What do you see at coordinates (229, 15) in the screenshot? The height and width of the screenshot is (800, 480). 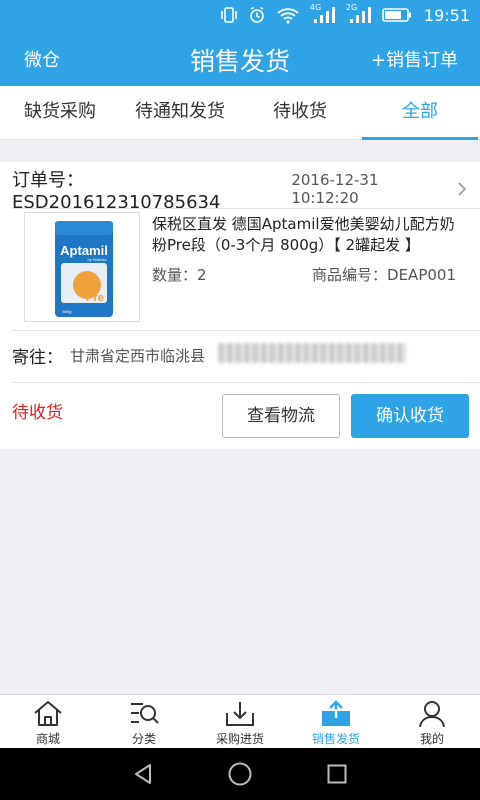 I see `vibrate-icon` at bounding box center [229, 15].